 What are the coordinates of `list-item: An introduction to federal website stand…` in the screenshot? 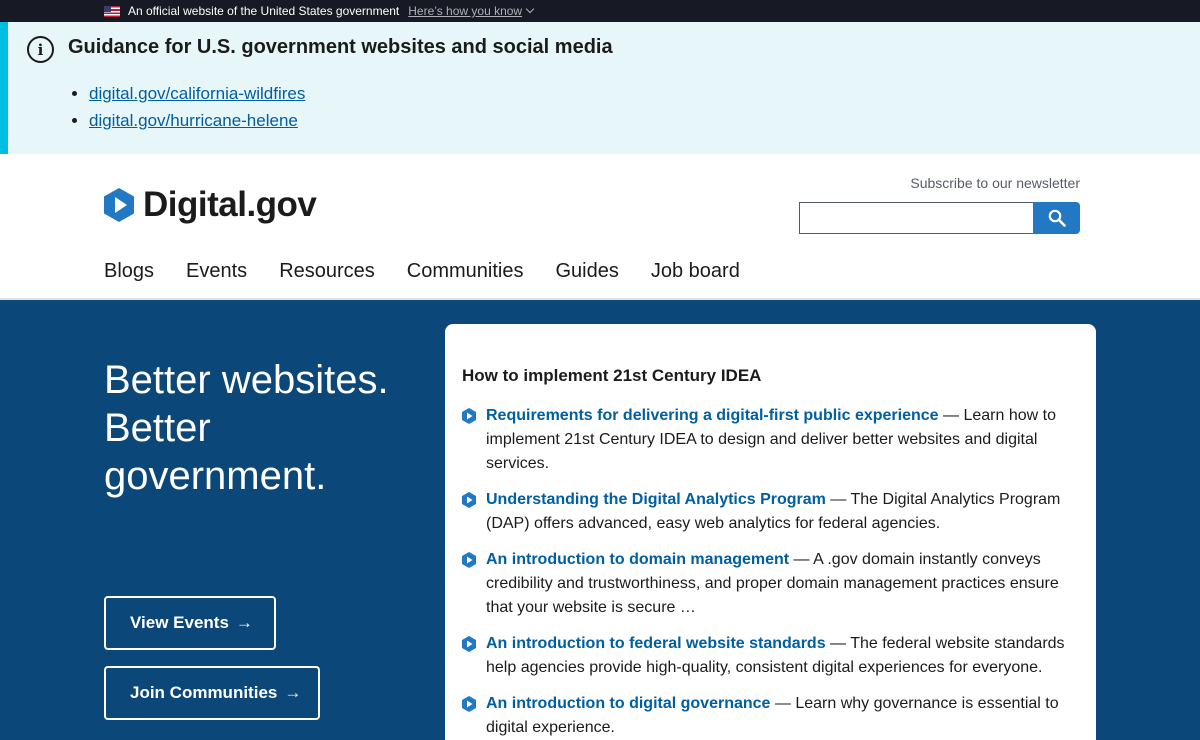 It's located at (769, 656).